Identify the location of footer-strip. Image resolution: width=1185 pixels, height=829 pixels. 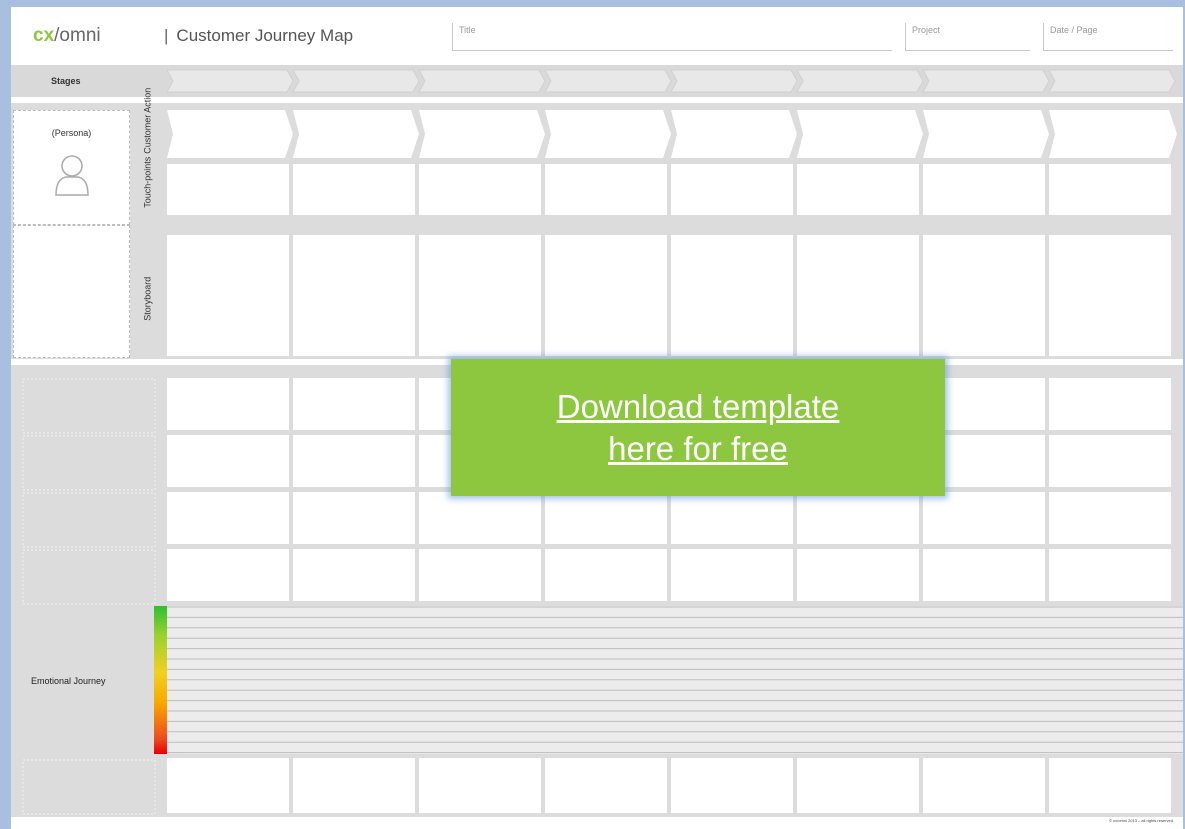
(597, 823).